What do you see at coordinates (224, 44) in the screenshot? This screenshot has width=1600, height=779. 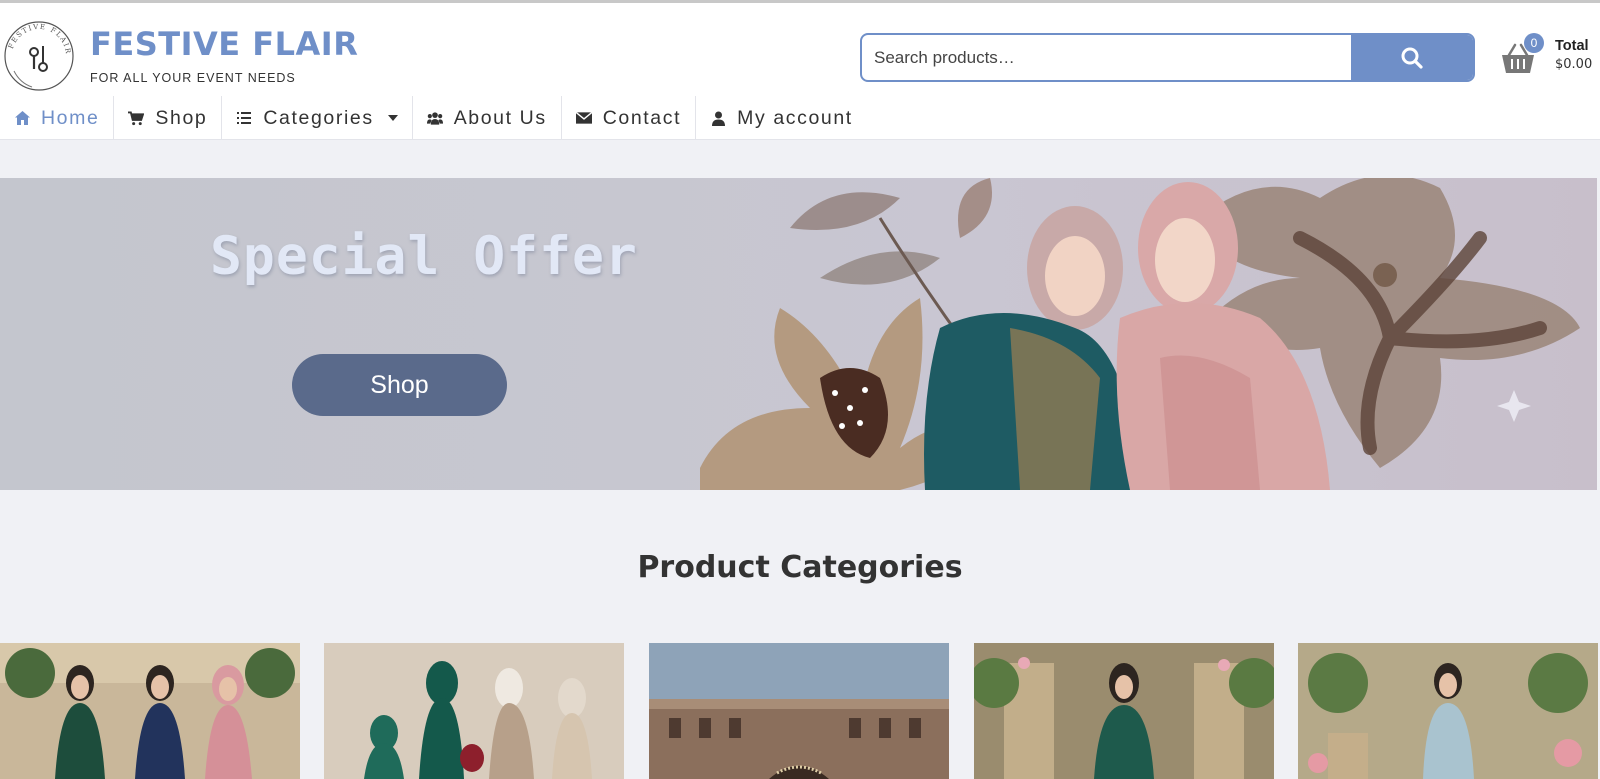 I see `brand-name: FESTIVE FLAIR` at bounding box center [224, 44].